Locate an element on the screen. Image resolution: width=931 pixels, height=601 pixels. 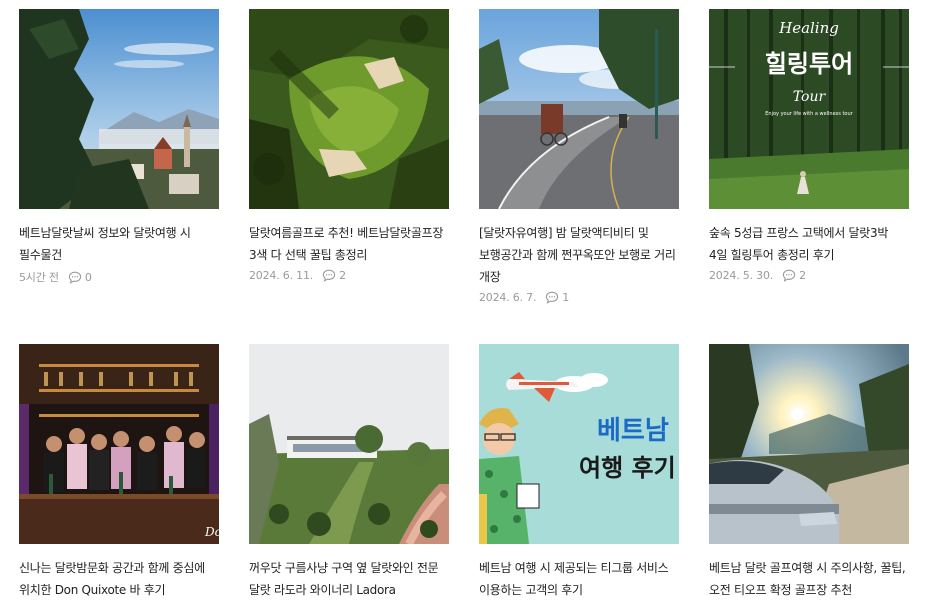
comment-count: 1 is located at coordinates (557, 297).